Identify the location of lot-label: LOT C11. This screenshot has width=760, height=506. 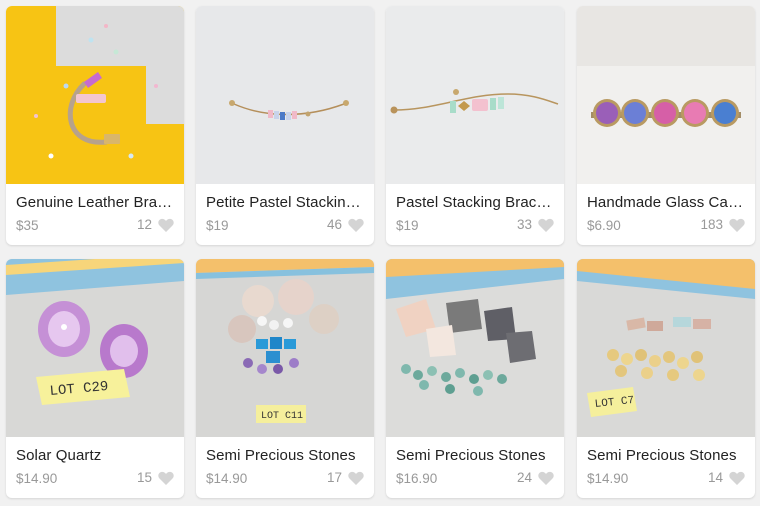
(282, 416).